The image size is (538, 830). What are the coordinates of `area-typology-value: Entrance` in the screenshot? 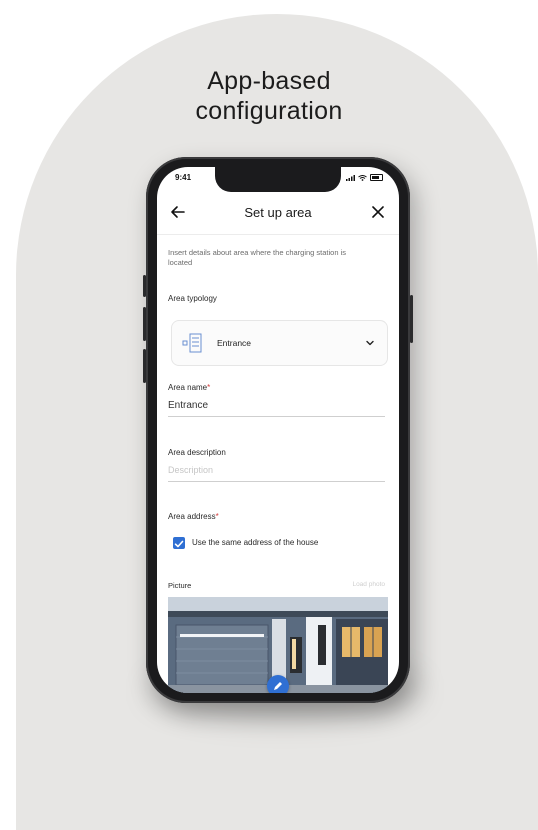 It's located at (234, 343).